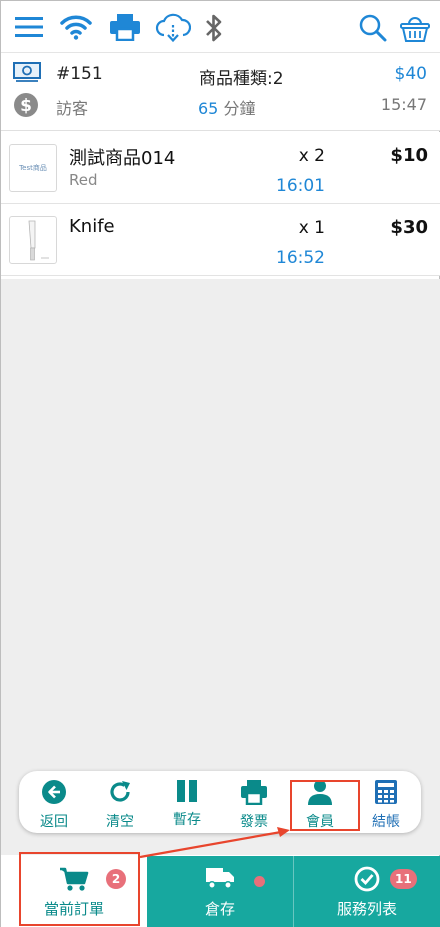 The height and width of the screenshot is (927, 440). I want to click on item-variant: Red, so click(83, 180).